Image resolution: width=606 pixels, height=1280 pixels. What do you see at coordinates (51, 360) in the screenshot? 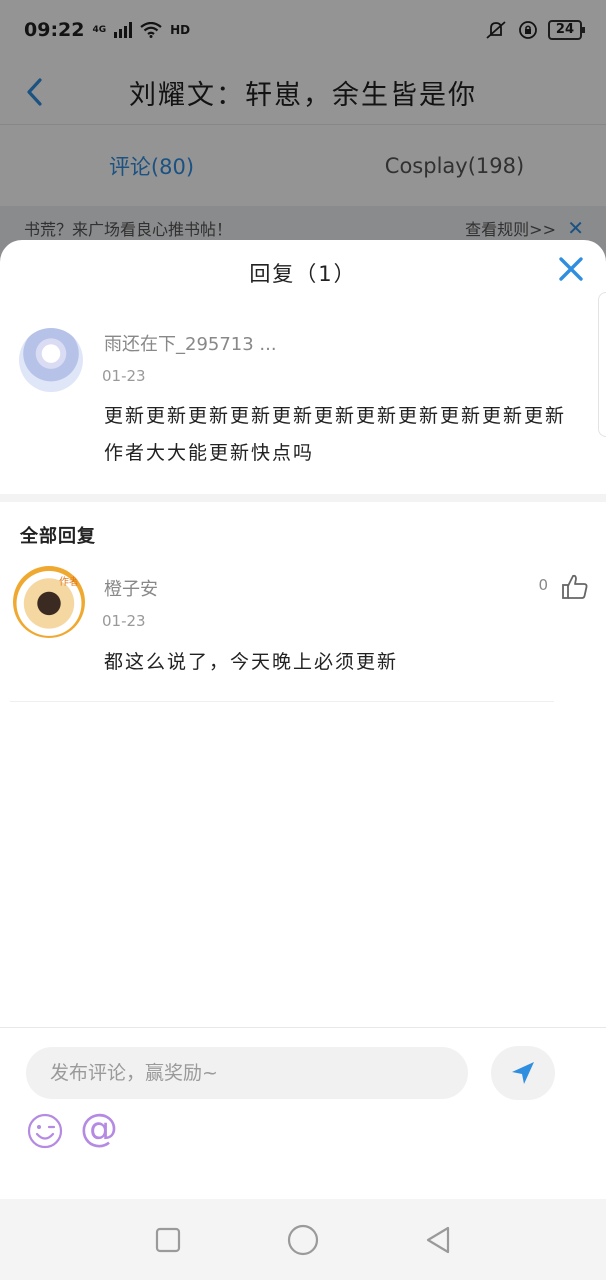
I see `avatar` at bounding box center [51, 360].